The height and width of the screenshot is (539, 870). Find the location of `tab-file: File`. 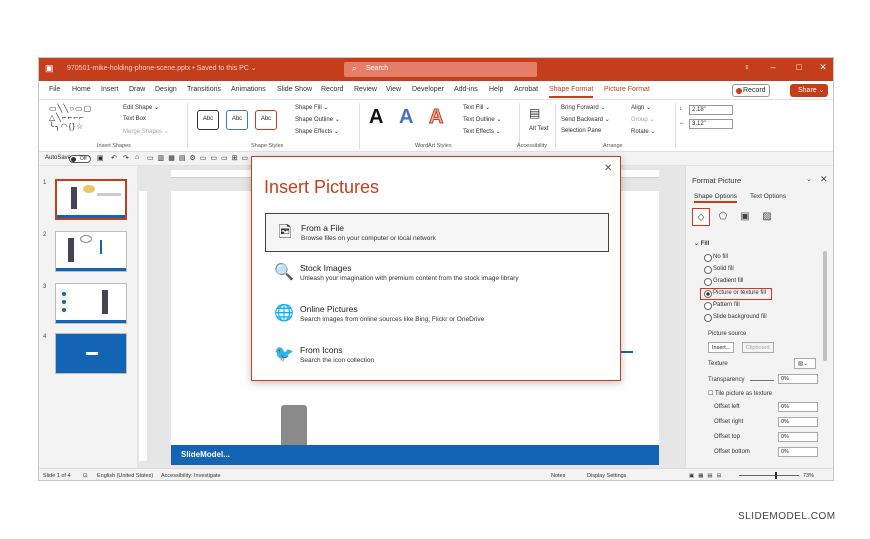

tab-file: File is located at coordinates (54, 89).